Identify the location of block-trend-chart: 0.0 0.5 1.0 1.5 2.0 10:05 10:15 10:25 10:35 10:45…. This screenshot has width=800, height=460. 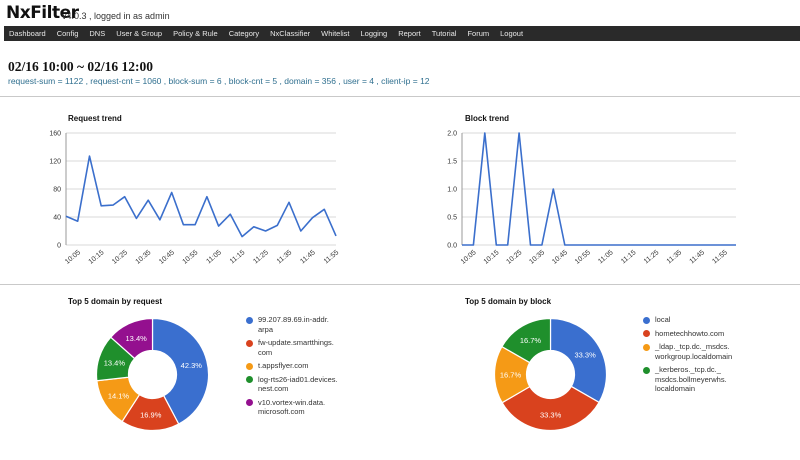
(591, 198).